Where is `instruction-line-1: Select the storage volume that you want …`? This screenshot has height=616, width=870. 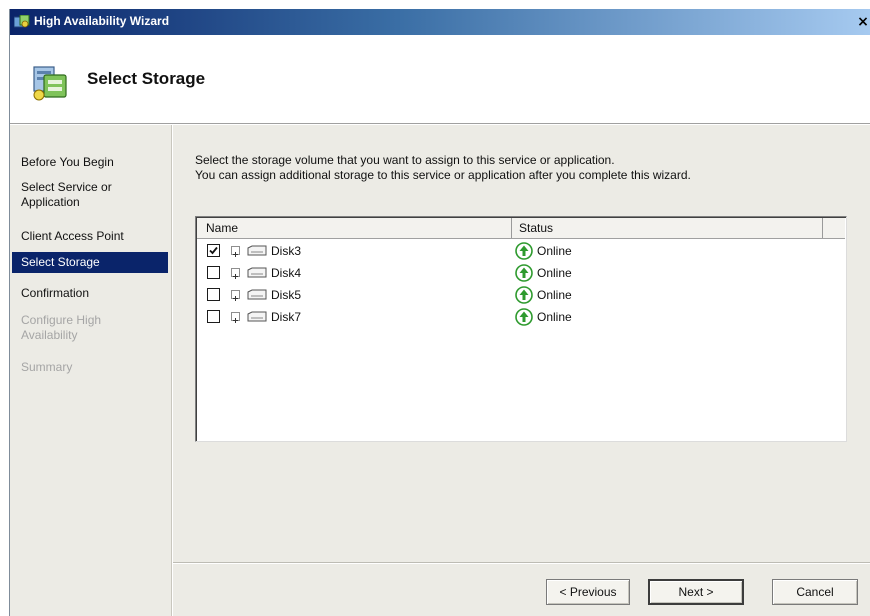 instruction-line-1: Select the storage volume that you want … is located at coordinates (405, 160).